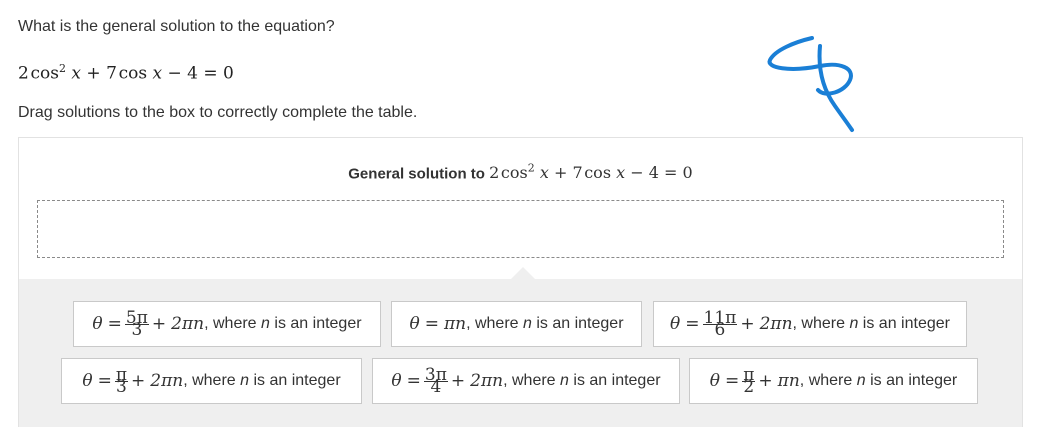 This screenshot has width=1039, height=443. I want to click on pen-scribble-icon, so click(810, 84).